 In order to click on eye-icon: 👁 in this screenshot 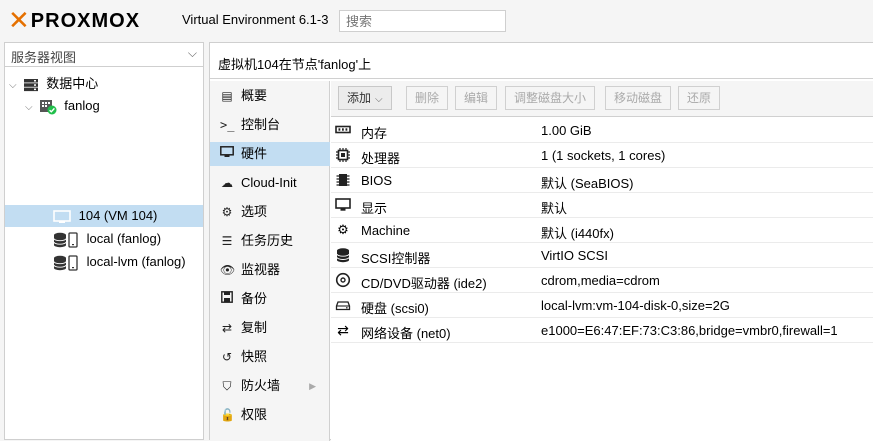, I will do `click(228, 270)`.